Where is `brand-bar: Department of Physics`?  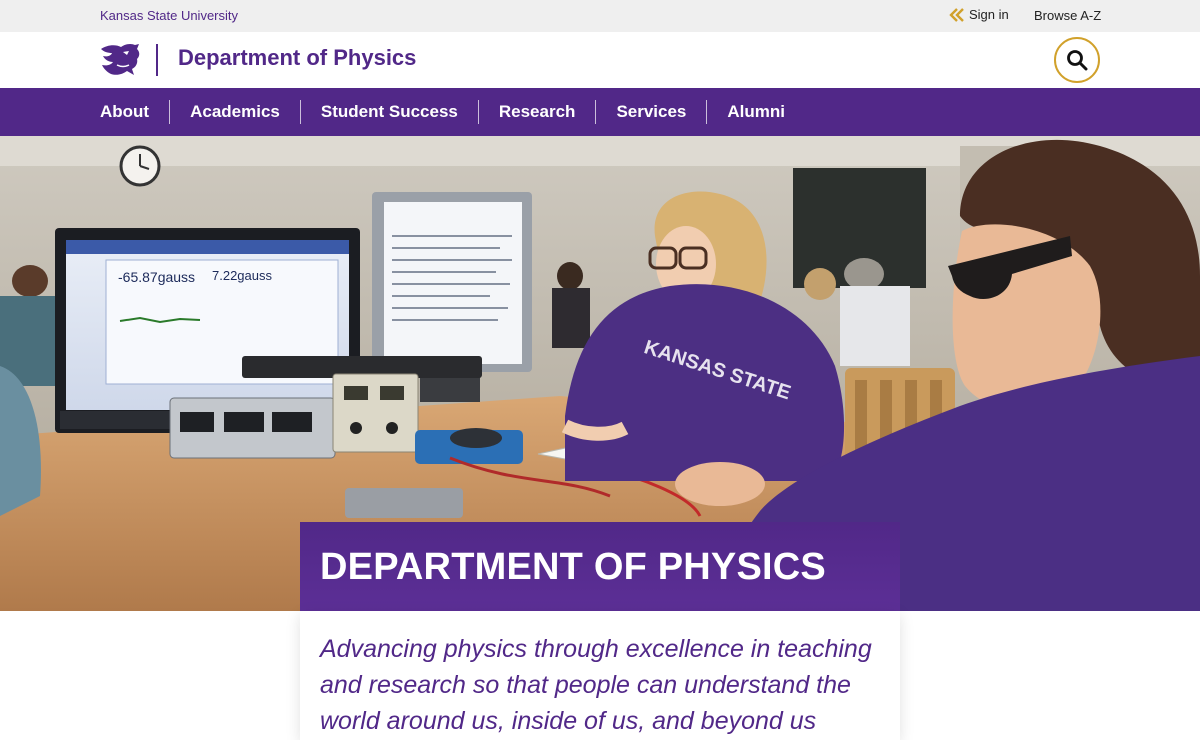
brand-bar: Department of Physics is located at coordinates (600, 60).